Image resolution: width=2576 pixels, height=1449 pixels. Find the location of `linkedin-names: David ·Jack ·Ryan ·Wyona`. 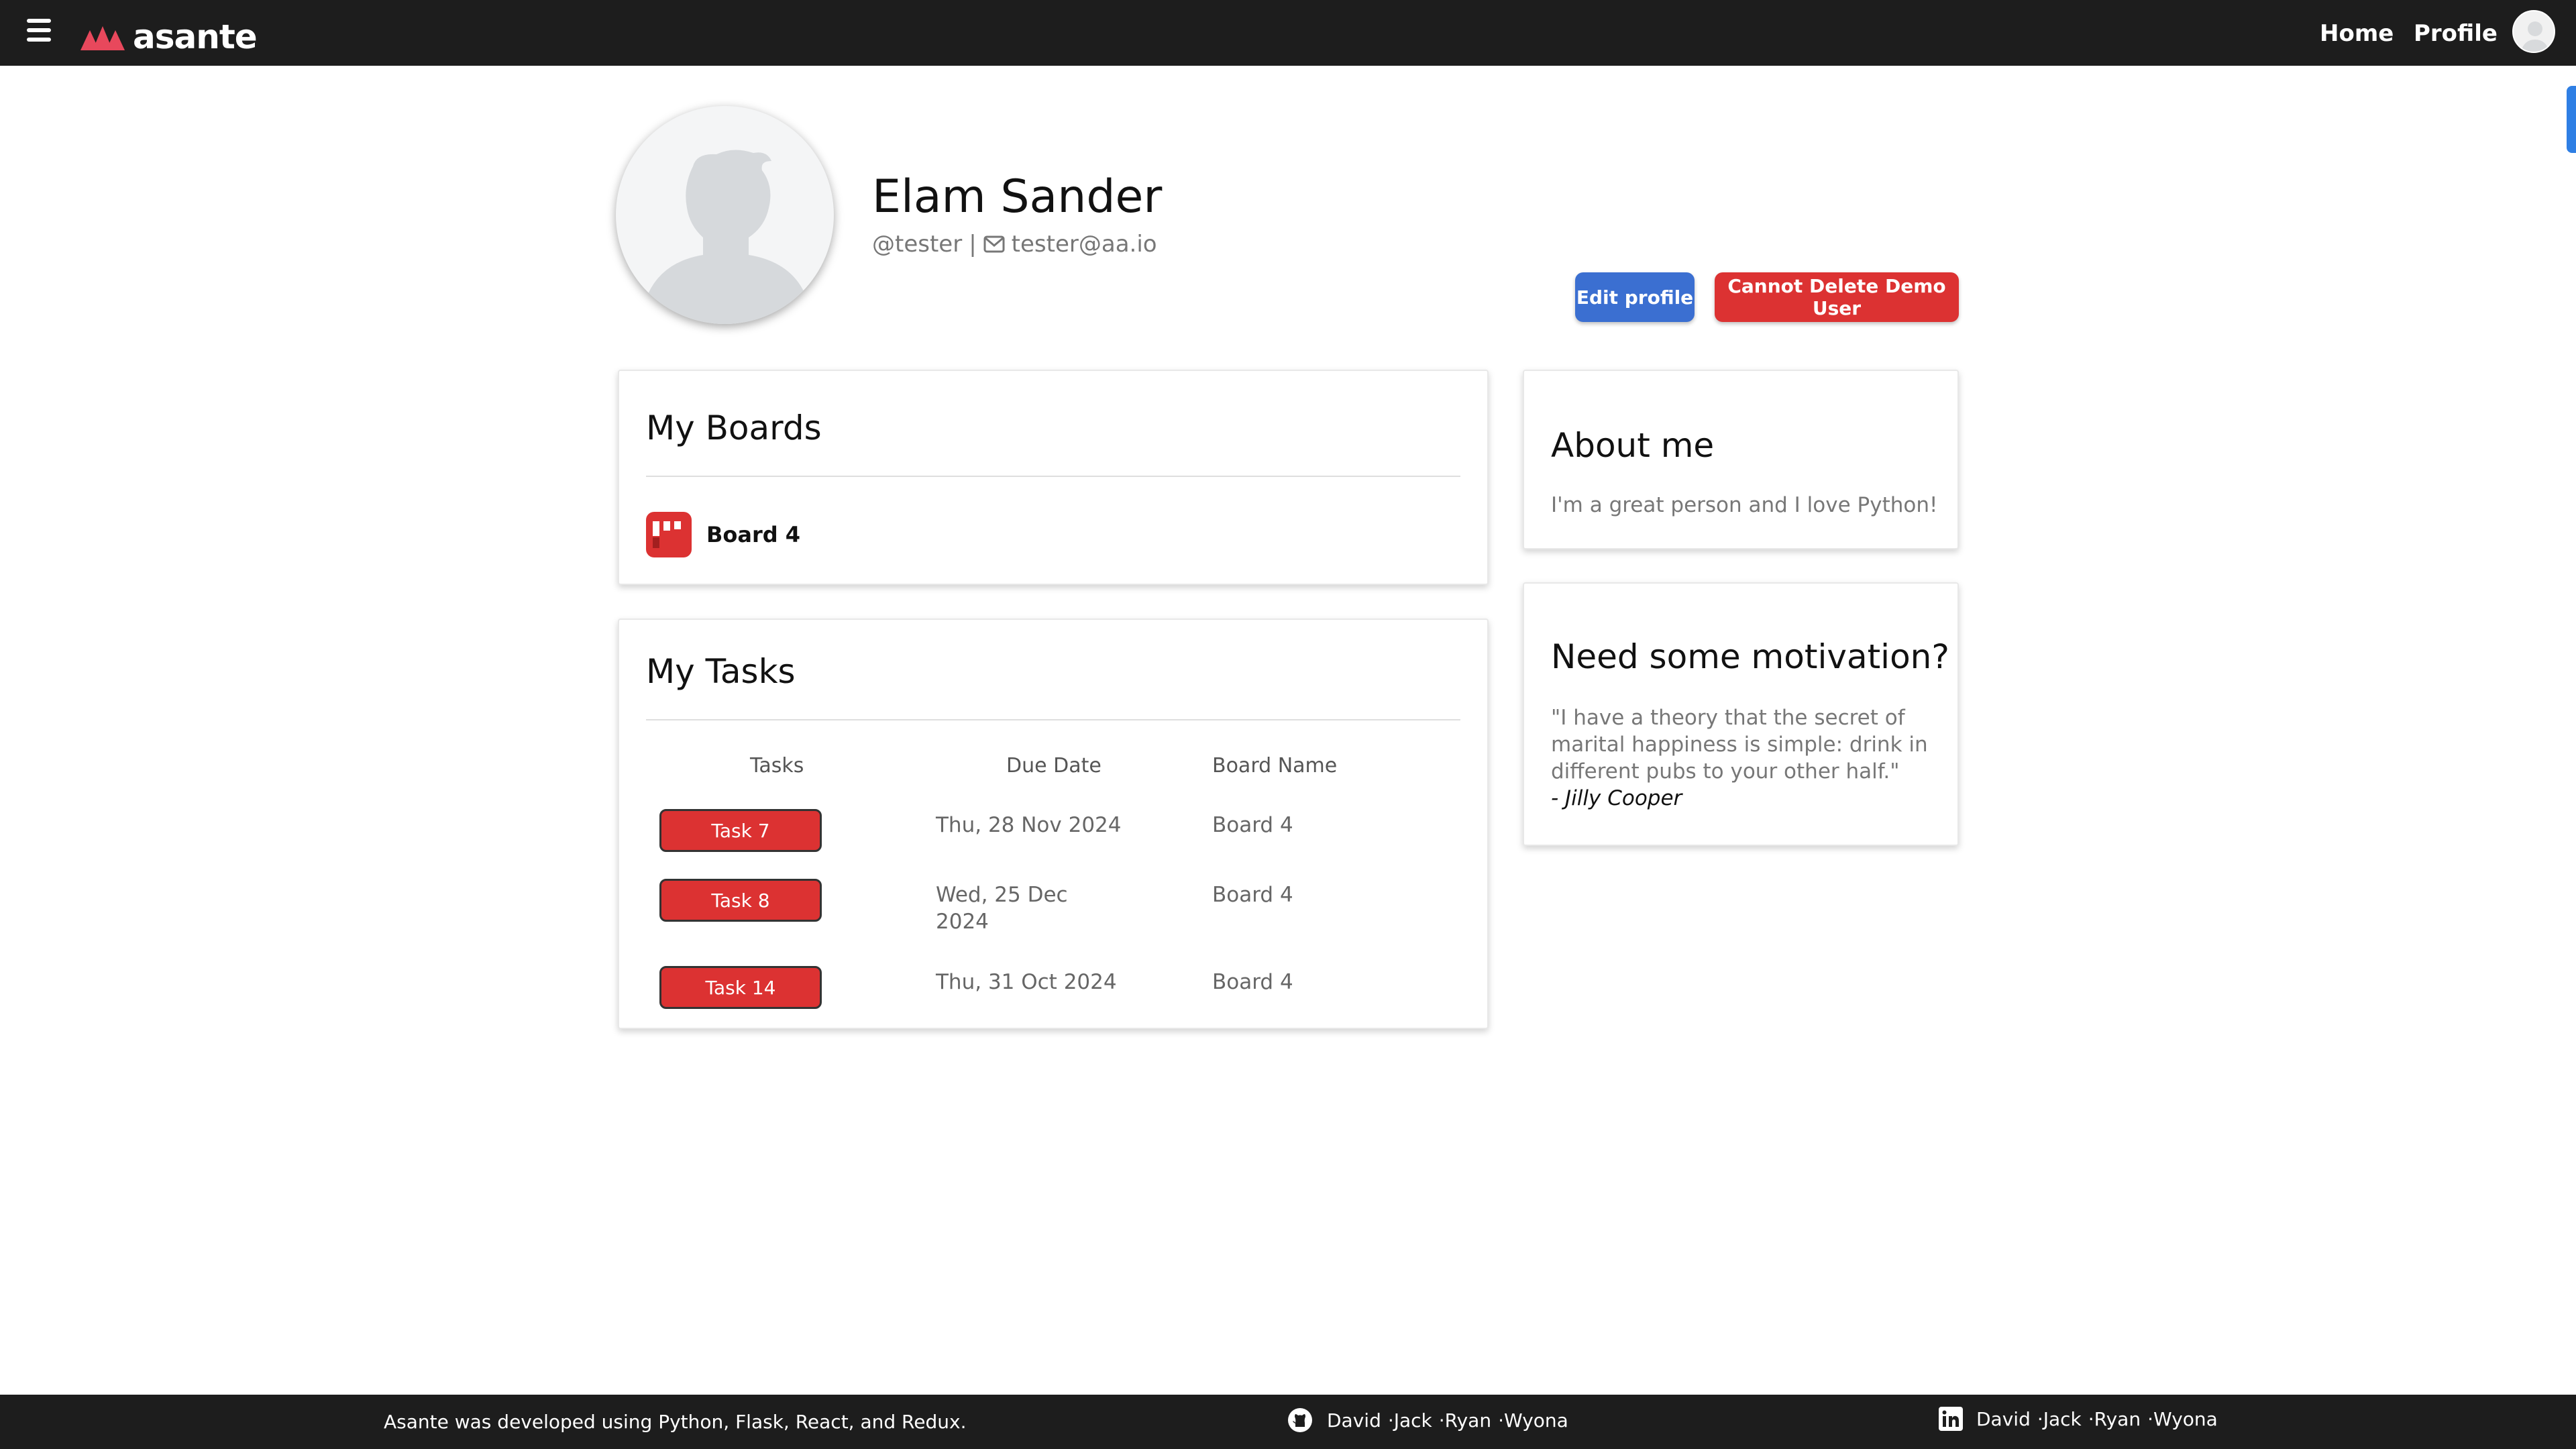

linkedin-names: David ·Jack ·Ryan ·Wyona is located at coordinates (2097, 1419).